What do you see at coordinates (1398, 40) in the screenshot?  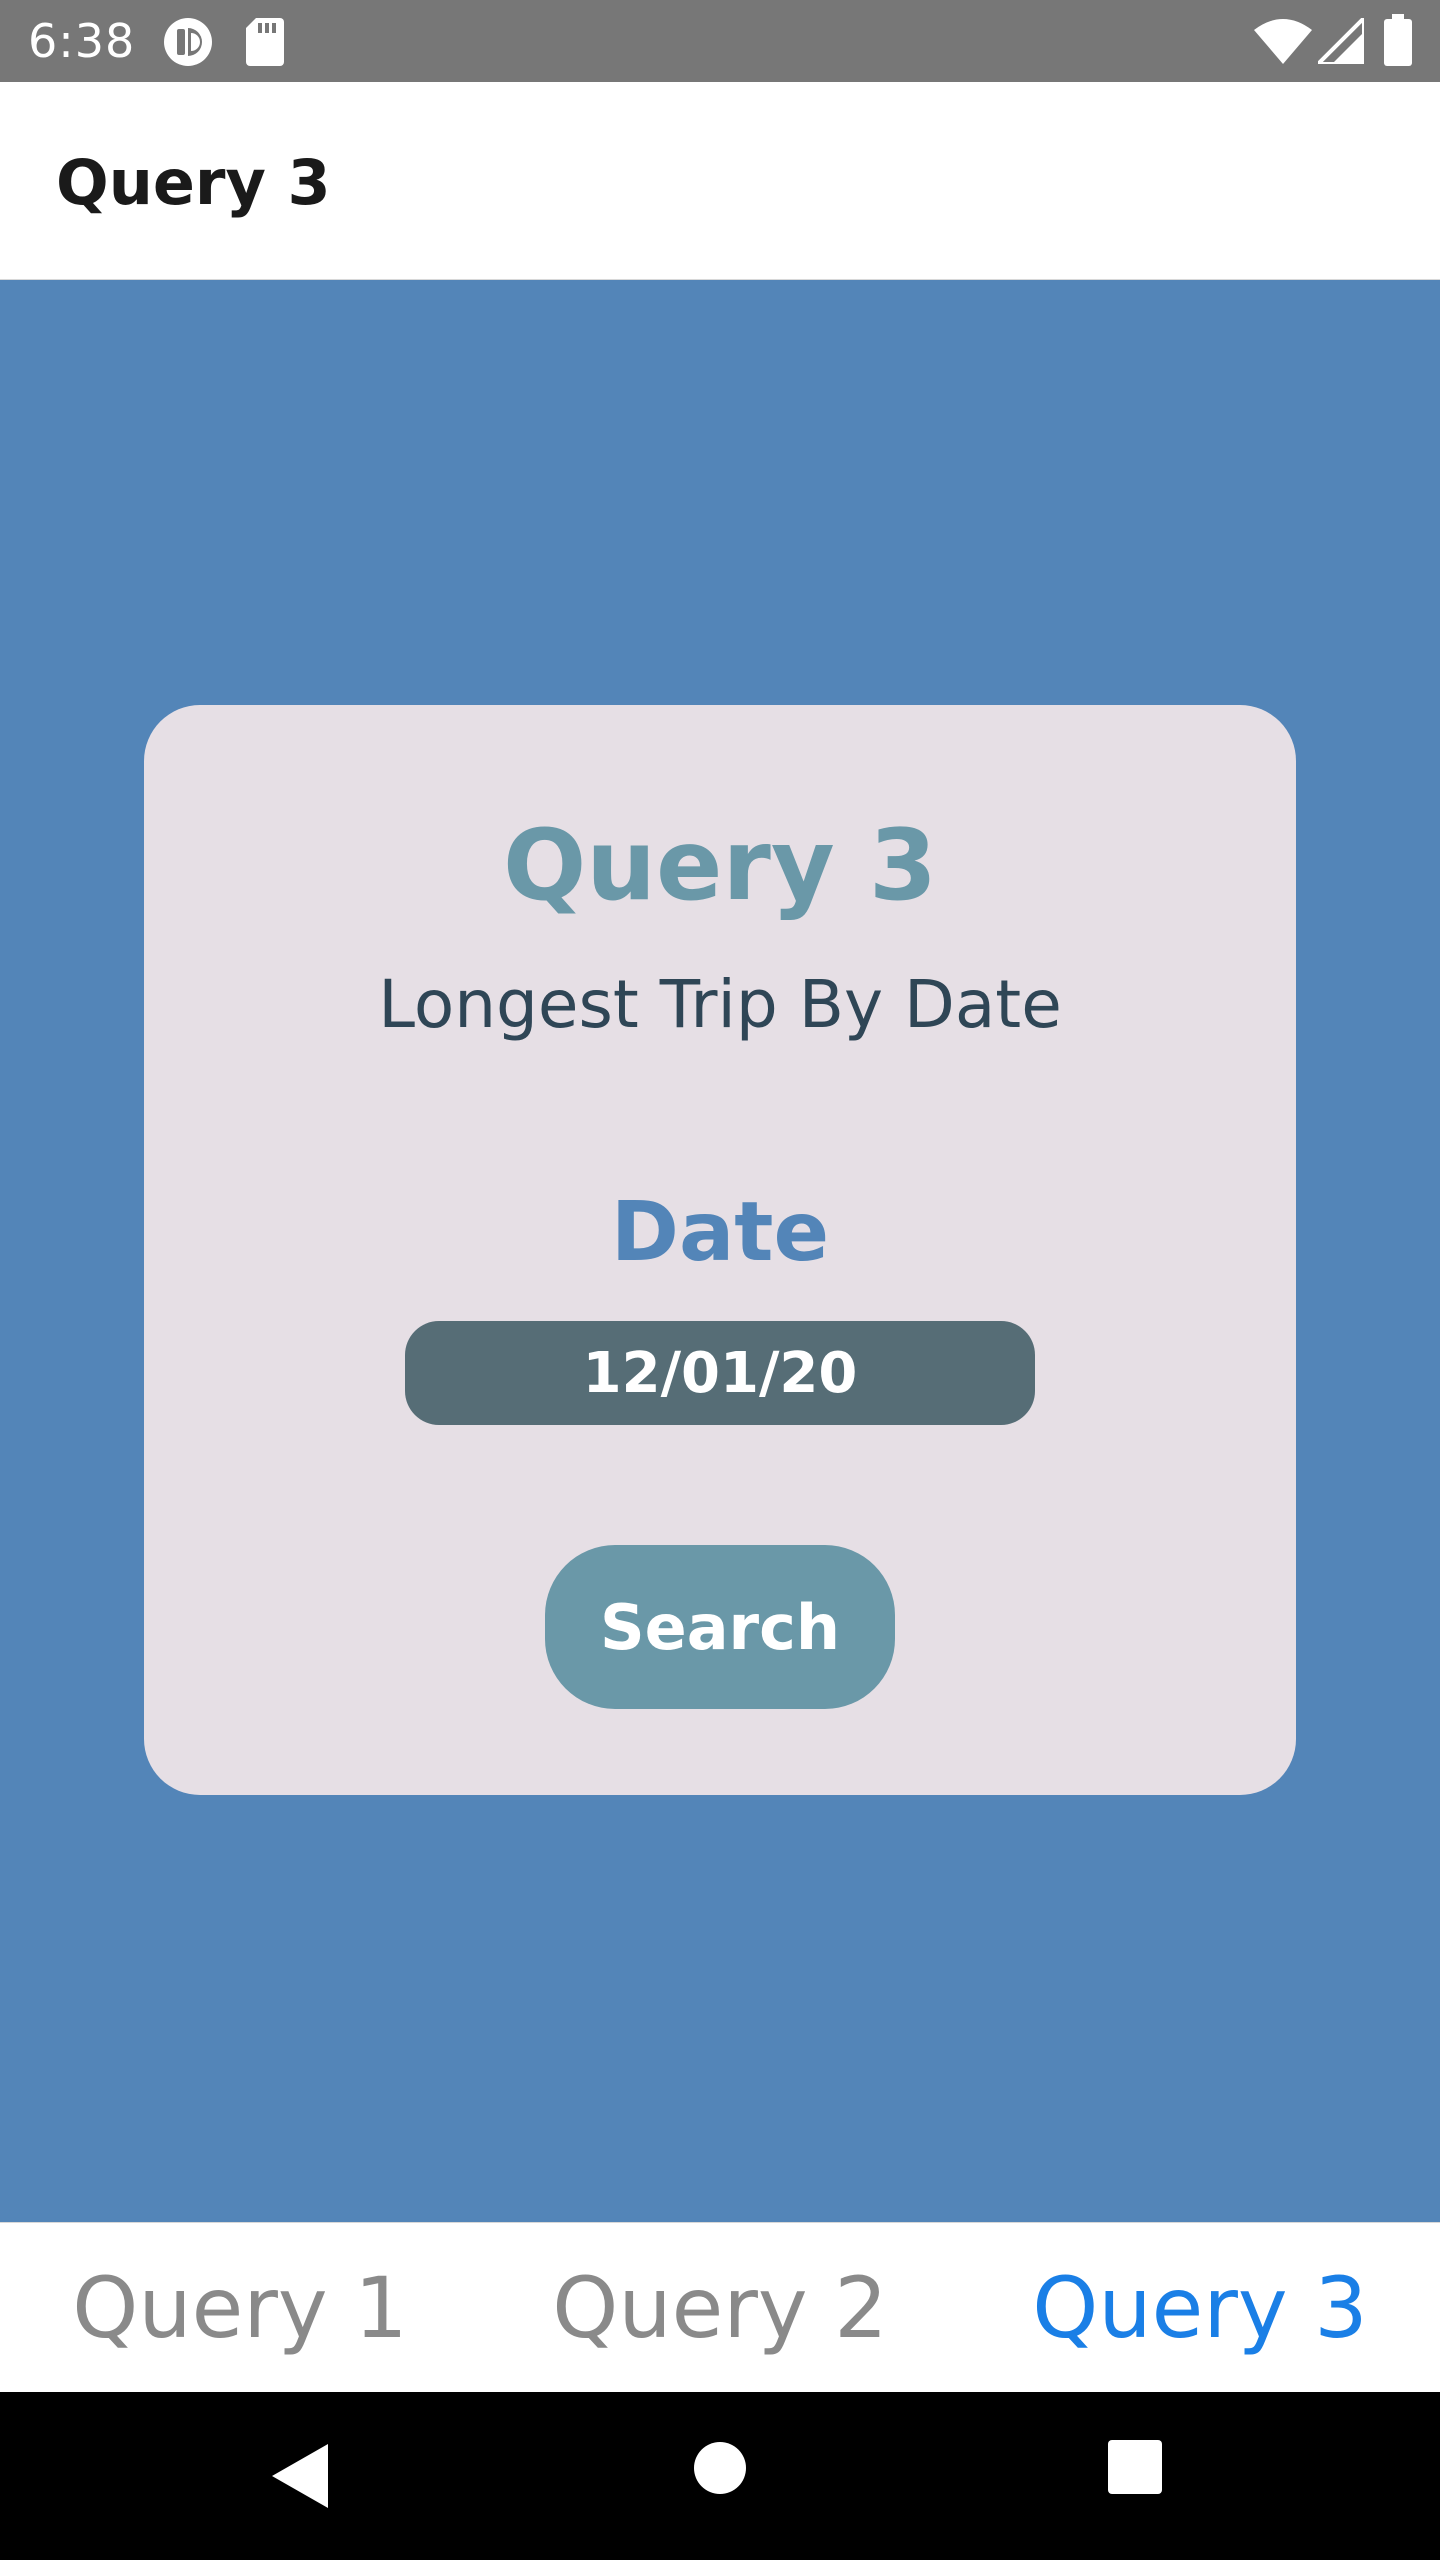 I see `battery-icon` at bounding box center [1398, 40].